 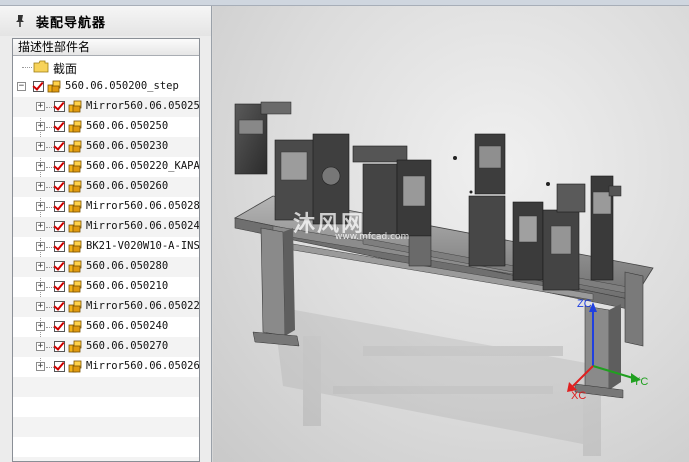 What do you see at coordinates (579, 396) in the screenshot?
I see `axis-label-x: XC` at bounding box center [579, 396].